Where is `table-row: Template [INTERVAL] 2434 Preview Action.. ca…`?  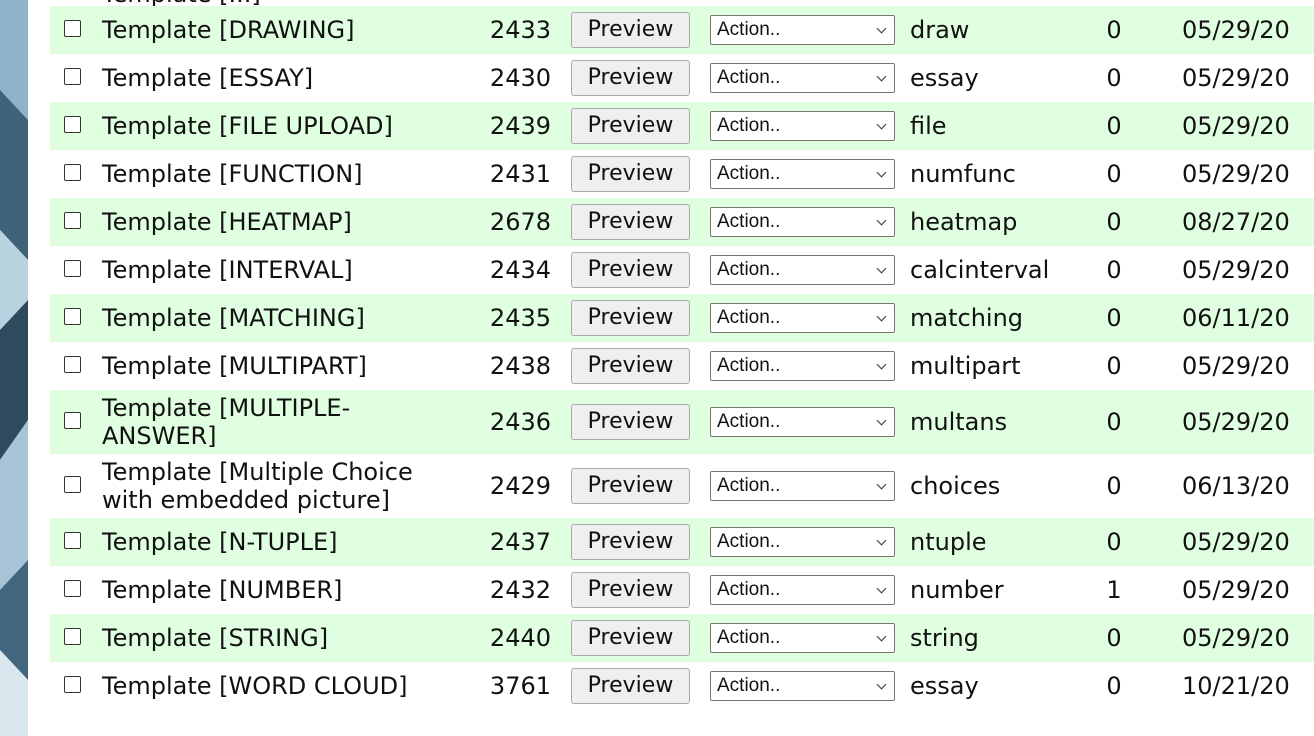 table-row: Template [INTERVAL] 2434 Preview Action.. ca… is located at coordinates (682, 270).